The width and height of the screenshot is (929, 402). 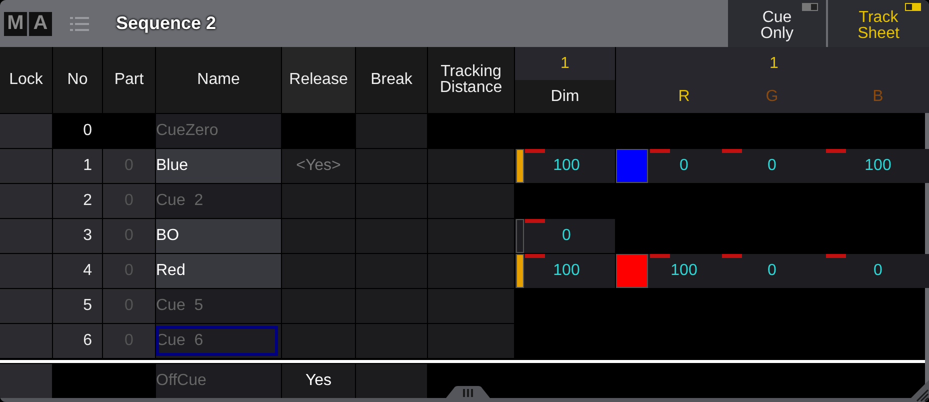 I want to click on column-header: Tracking Distance, so click(x=471, y=80).